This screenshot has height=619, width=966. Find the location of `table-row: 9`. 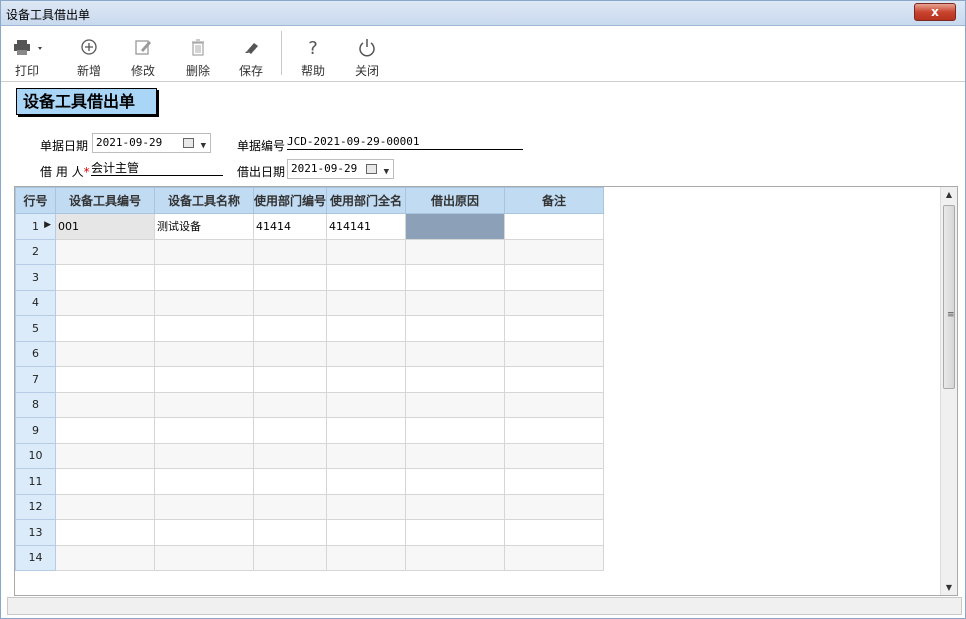

table-row: 9 is located at coordinates (310, 430).